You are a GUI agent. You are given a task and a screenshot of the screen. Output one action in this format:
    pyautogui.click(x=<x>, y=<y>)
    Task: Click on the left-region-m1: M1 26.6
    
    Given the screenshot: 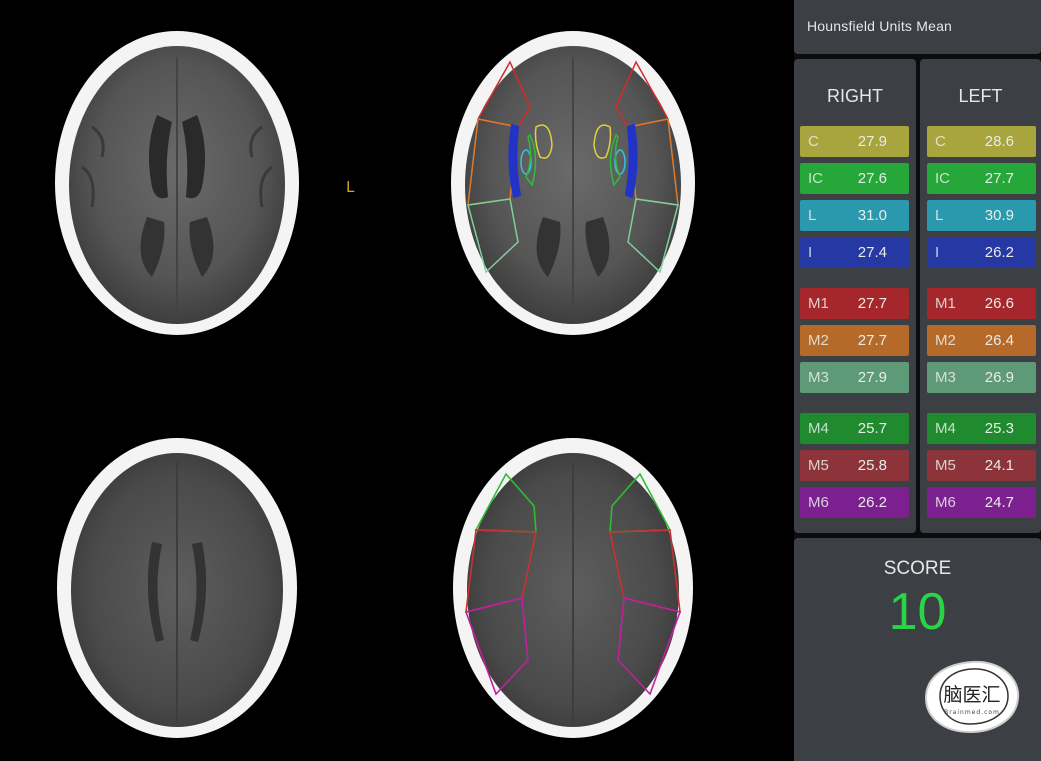 What is the action you would take?
    pyautogui.click(x=981, y=303)
    